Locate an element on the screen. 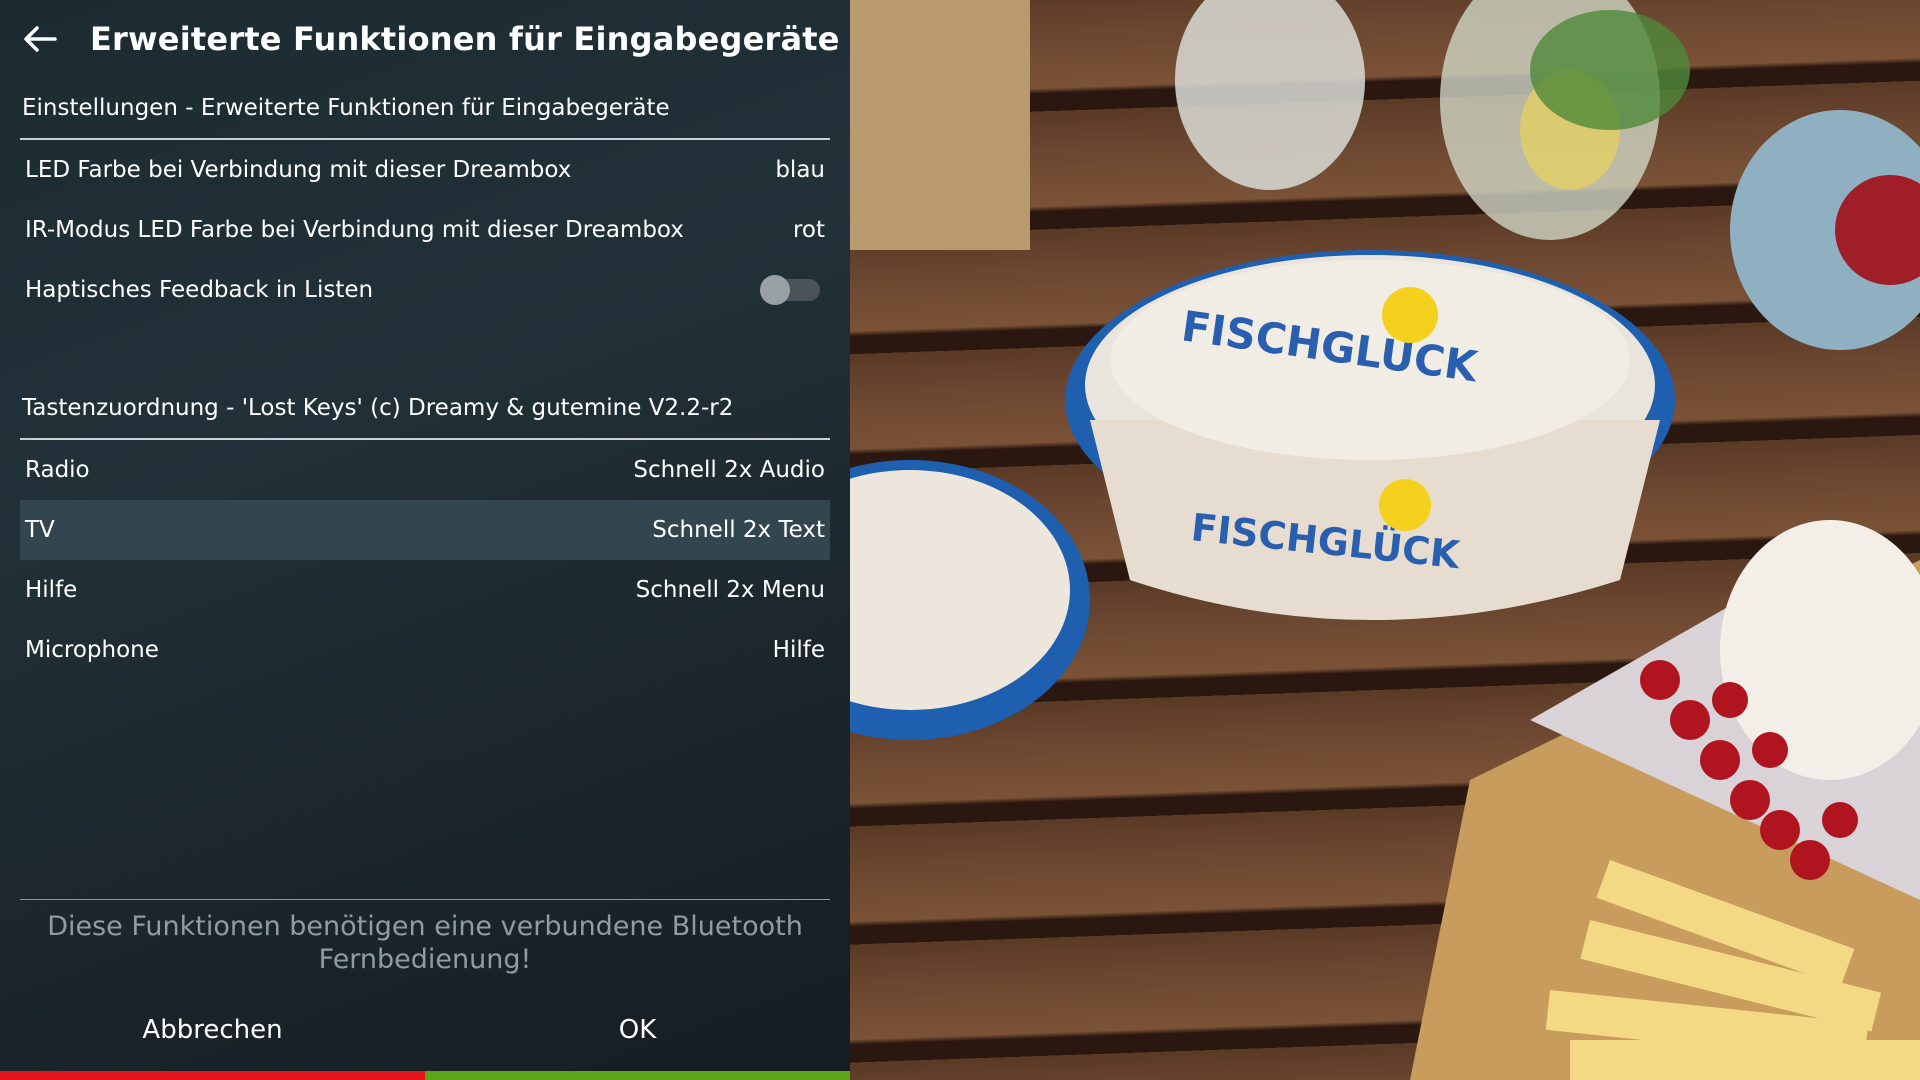 This screenshot has height=1080, width=1920. key-row-microphone: Microphone Hilfe is located at coordinates (425, 650).